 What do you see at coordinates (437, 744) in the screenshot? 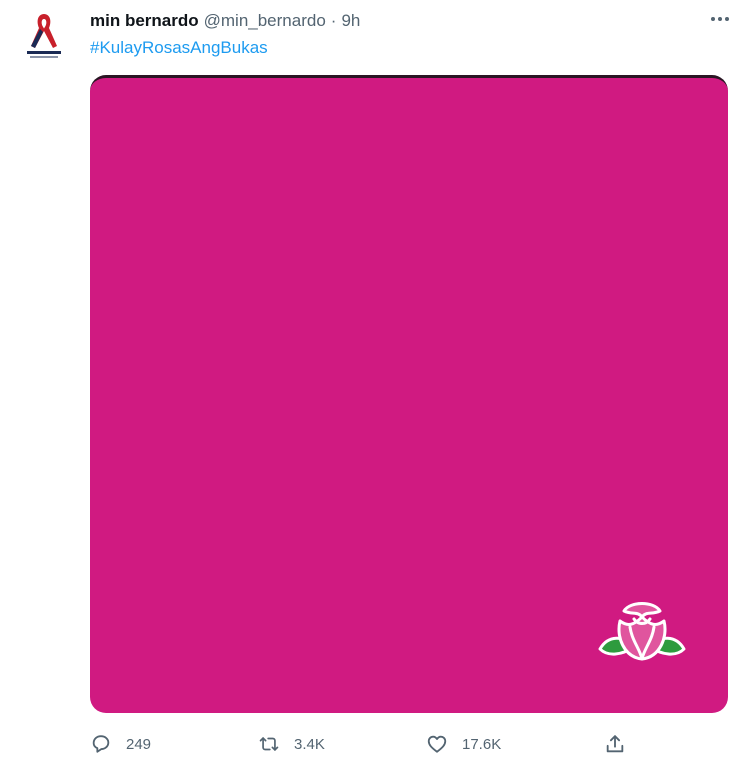
I see `heart-icon` at bounding box center [437, 744].